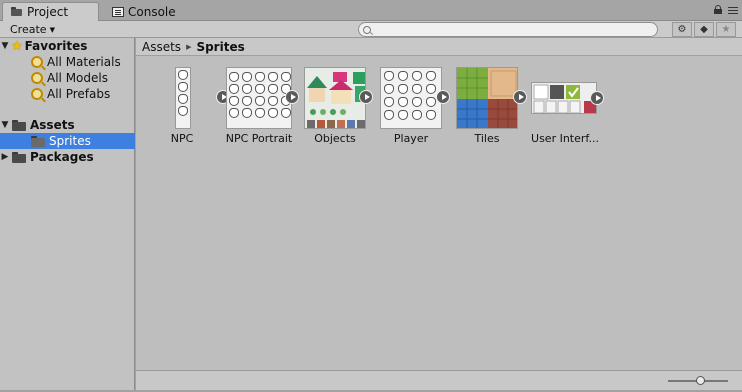 Image resolution: width=742 pixels, height=392 pixels. What do you see at coordinates (367, 29) in the screenshot?
I see `search-icon` at bounding box center [367, 29].